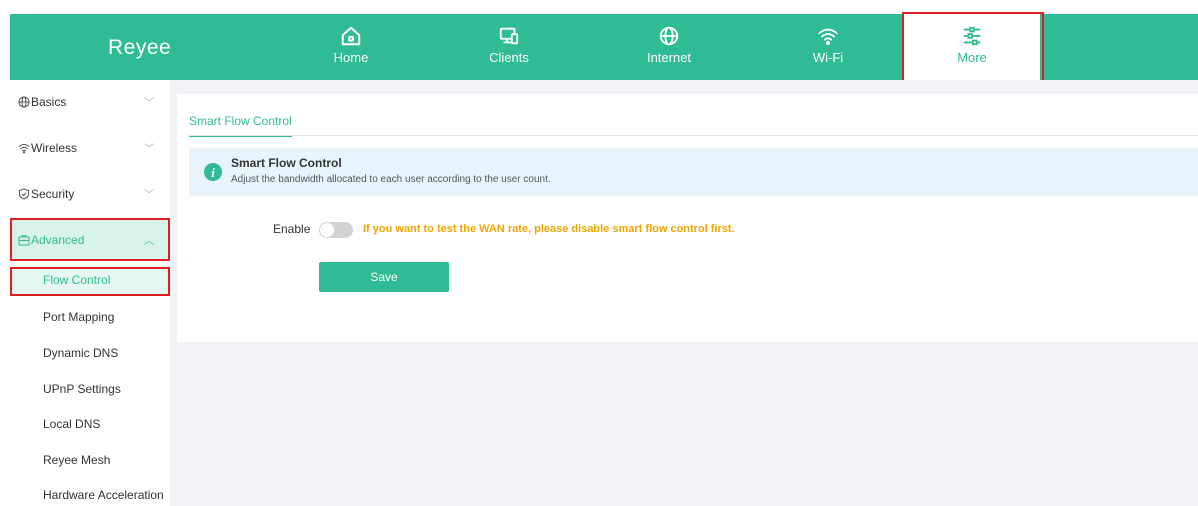 This screenshot has width=1198, height=506. I want to click on save-button: Save, so click(384, 277).